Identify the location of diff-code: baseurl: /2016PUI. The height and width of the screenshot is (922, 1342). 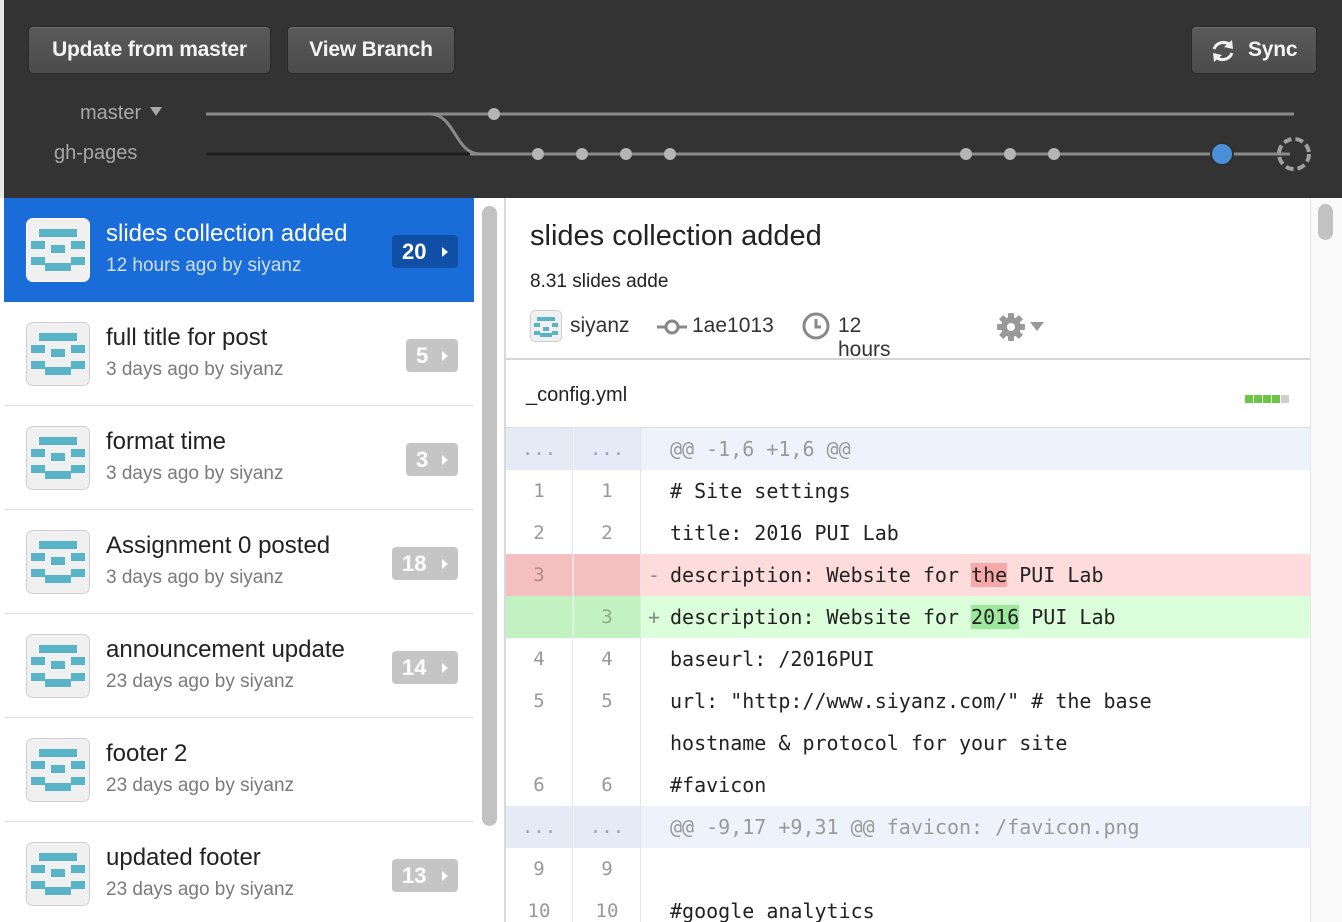
(772, 659).